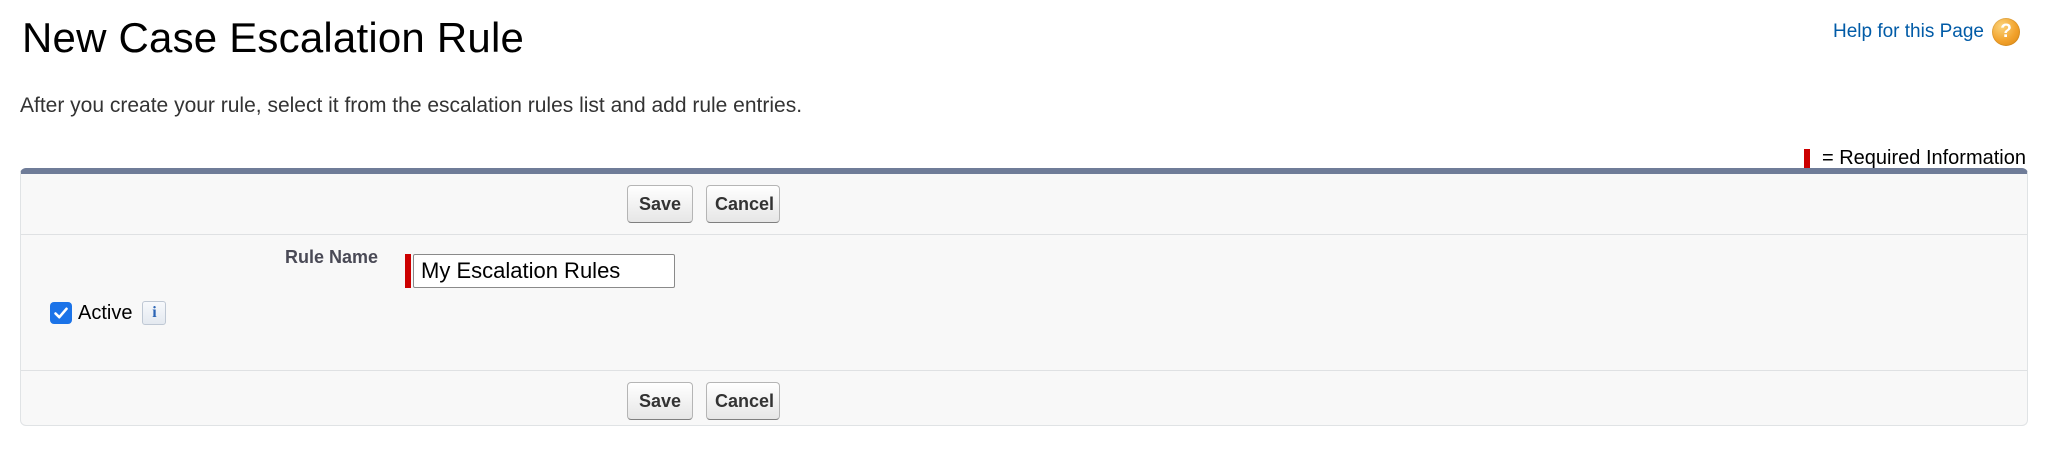  What do you see at coordinates (743, 401) in the screenshot?
I see `cancel-button-bottom: Cancel` at bounding box center [743, 401].